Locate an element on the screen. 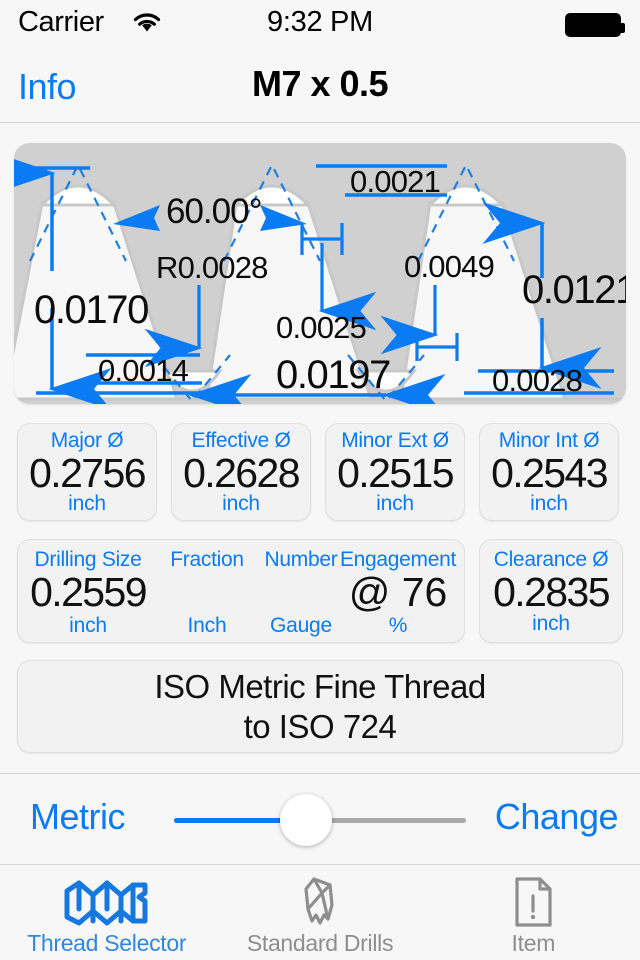 This screenshot has height=960, width=640. metric-label: Metric is located at coordinates (78, 817).